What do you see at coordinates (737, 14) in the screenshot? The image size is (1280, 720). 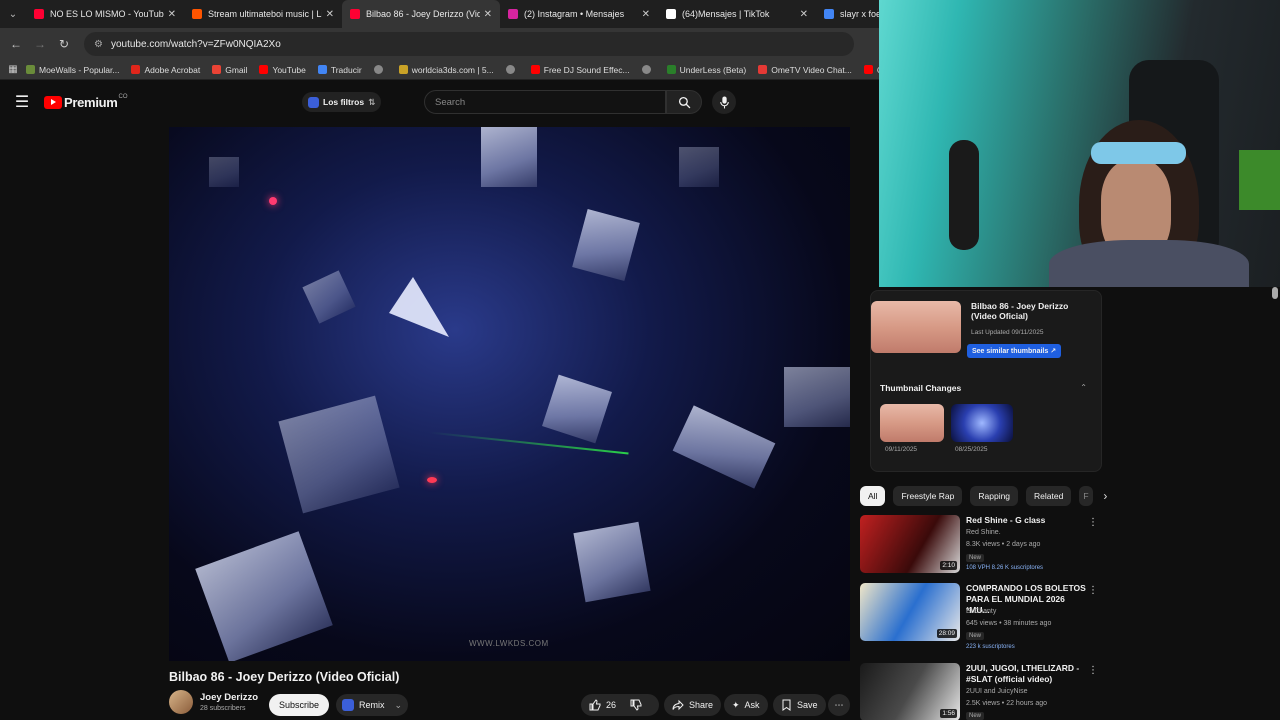 I see `browser-tab: (64)Mensajes | TikTok ✕` at bounding box center [737, 14].